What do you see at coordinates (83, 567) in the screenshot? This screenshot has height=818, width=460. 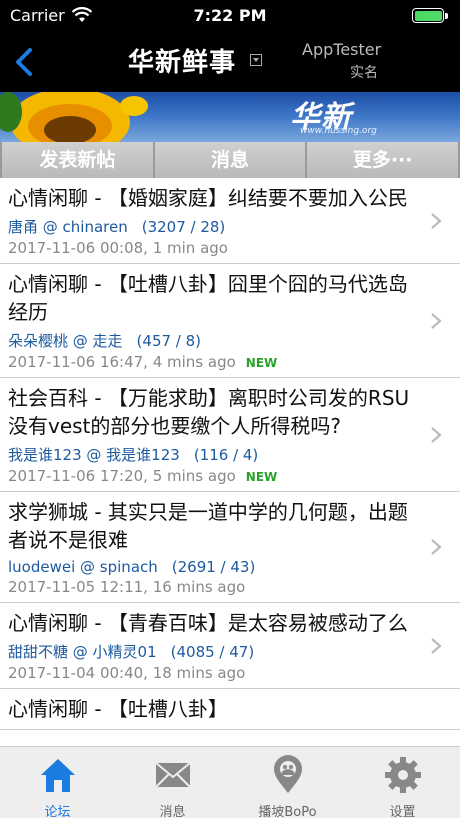 I see `post-author: luodewei @ spinach` at bounding box center [83, 567].